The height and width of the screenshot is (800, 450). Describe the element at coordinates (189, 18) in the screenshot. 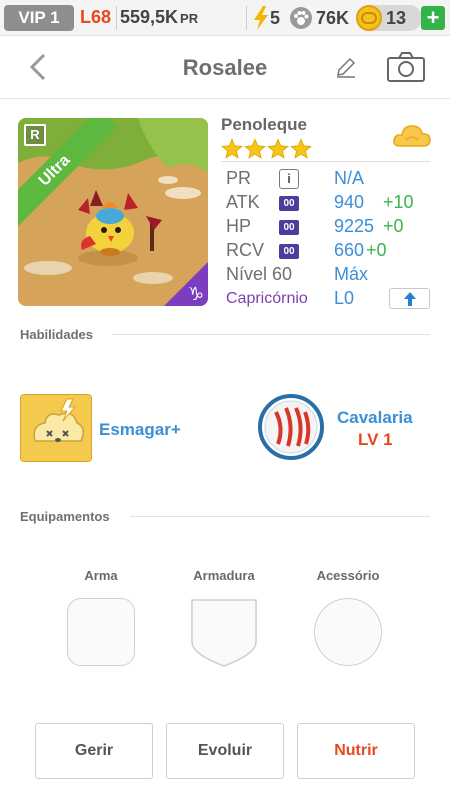

I see `power-unit: PR` at that location.